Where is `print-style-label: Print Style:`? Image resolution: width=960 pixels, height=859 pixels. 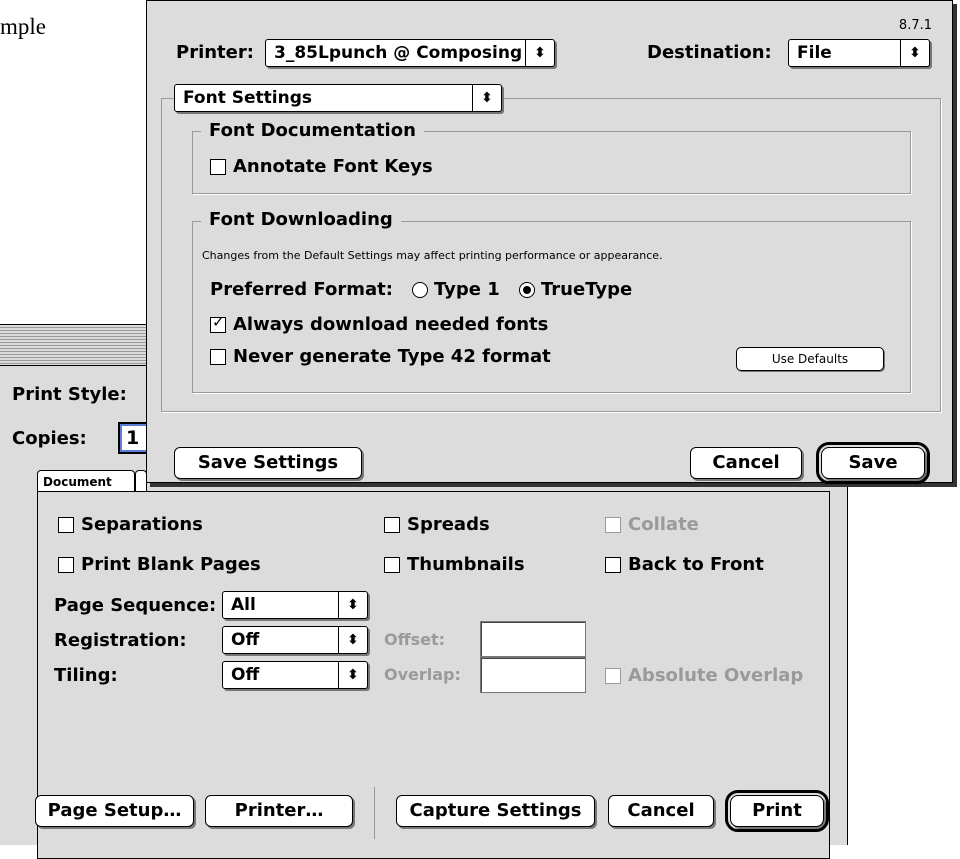
print-style-label: Print Style: is located at coordinates (69, 394).